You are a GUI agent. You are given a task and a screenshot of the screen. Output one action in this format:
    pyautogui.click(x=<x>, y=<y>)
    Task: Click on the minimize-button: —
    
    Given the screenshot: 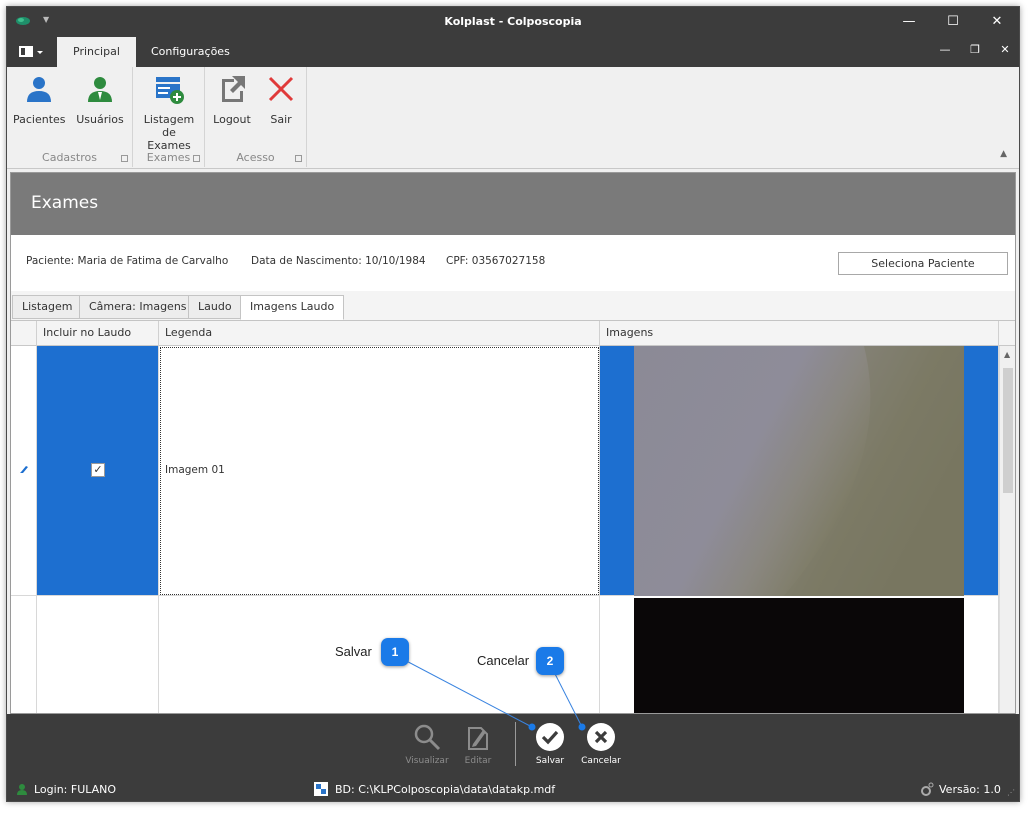 What is the action you would take?
    pyautogui.click(x=909, y=22)
    